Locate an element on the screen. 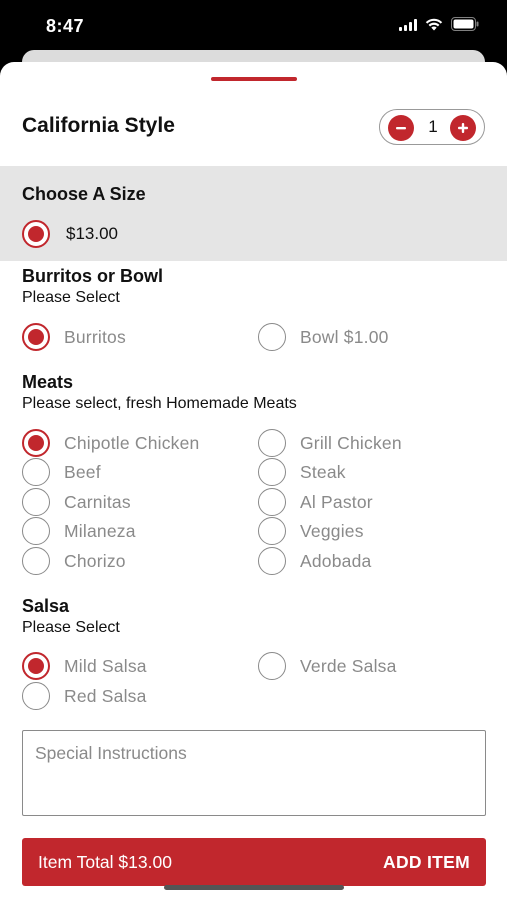 The width and height of the screenshot is (507, 900). option-verde-salsa: Verde Salsa is located at coordinates (327, 666).